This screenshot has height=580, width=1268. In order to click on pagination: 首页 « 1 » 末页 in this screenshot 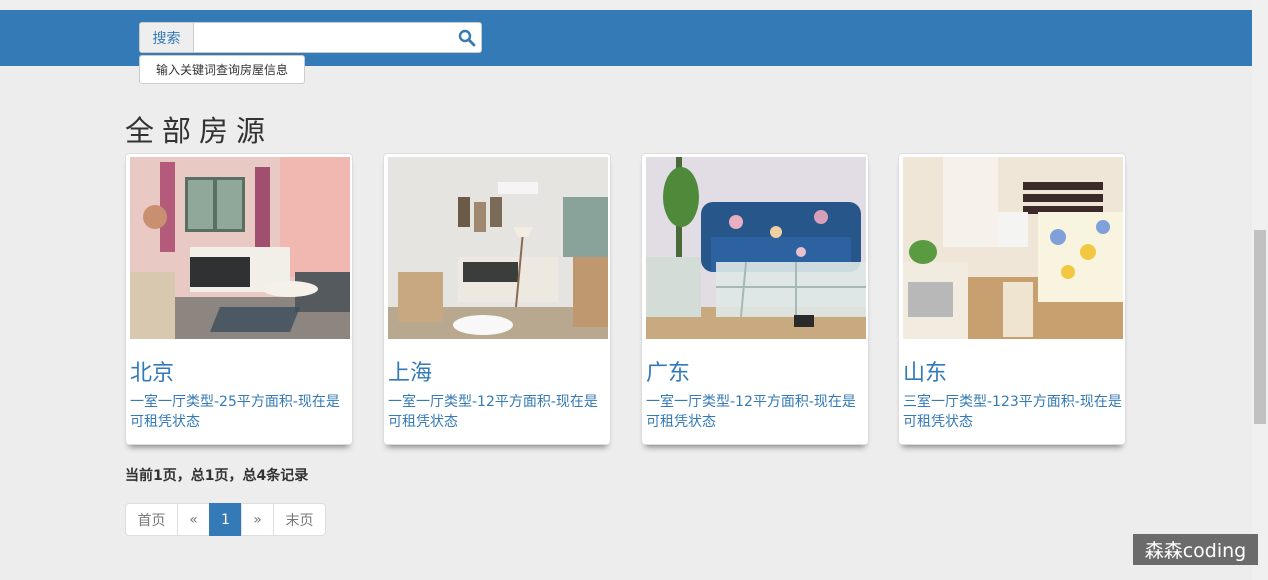, I will do `click(225, 519)`.